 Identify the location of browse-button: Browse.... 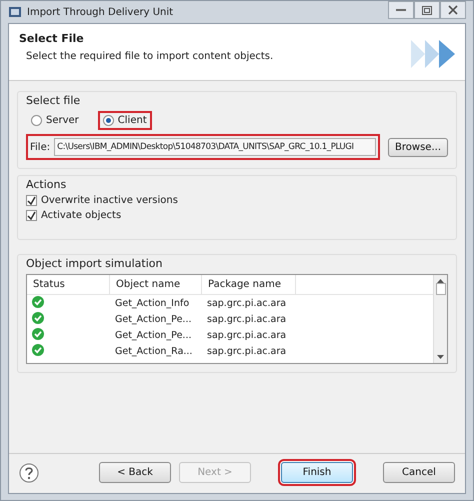
(418, 147).